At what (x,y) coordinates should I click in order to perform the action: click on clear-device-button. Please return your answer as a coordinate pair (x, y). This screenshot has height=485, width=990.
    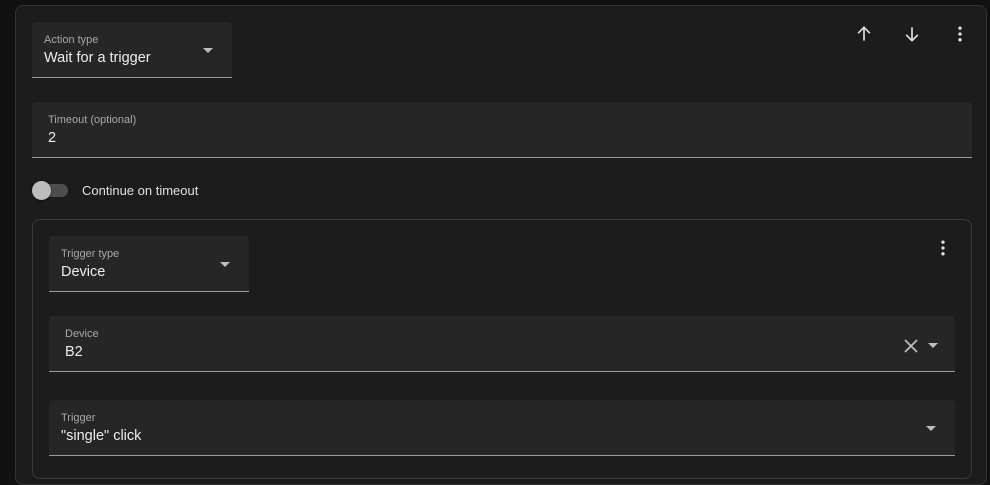
    Looking at the image, I should click on (911, 346).